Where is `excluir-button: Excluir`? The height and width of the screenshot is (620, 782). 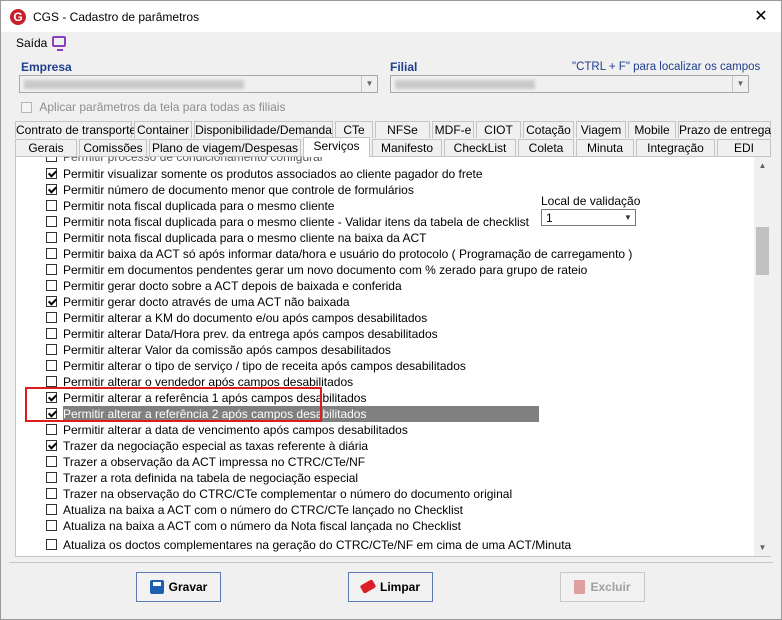
excluir-button: Excluir is located at coordinates (602, 587).